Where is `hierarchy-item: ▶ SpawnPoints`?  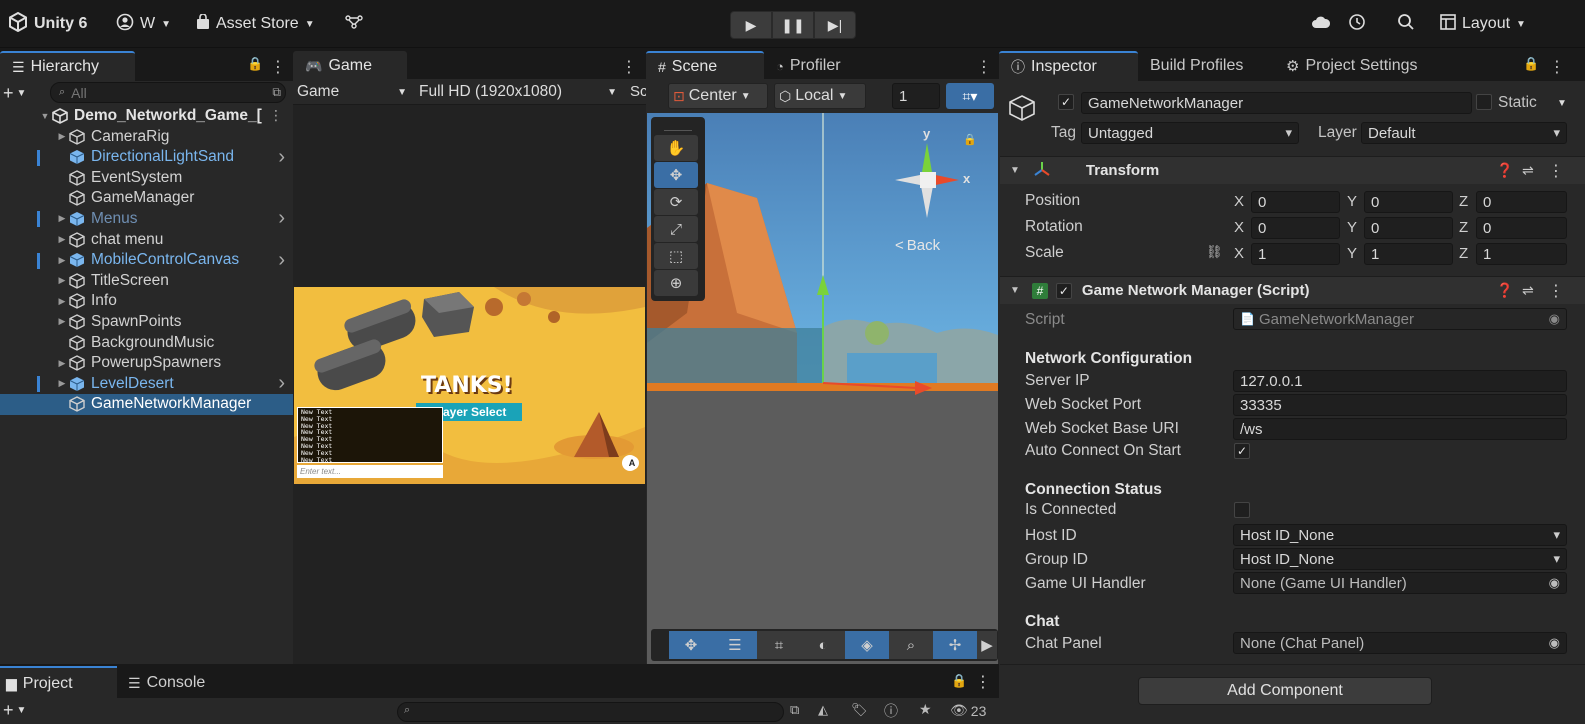 hierarchy-item: ▶ SpawnPoints is located at coordinates (146, 321).